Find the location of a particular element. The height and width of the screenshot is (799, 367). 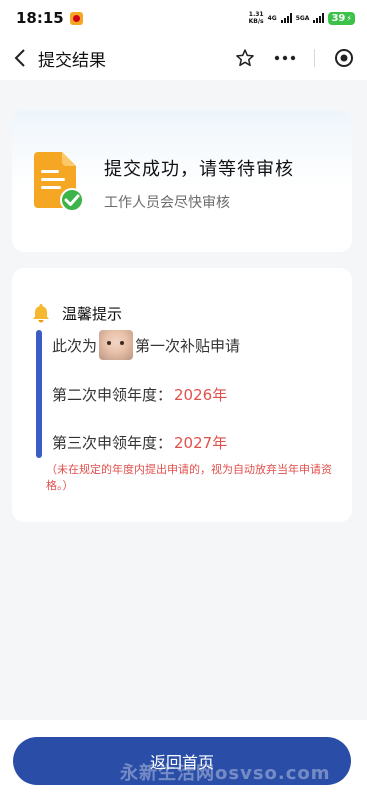

back-button is located at coordinates (20, 58).